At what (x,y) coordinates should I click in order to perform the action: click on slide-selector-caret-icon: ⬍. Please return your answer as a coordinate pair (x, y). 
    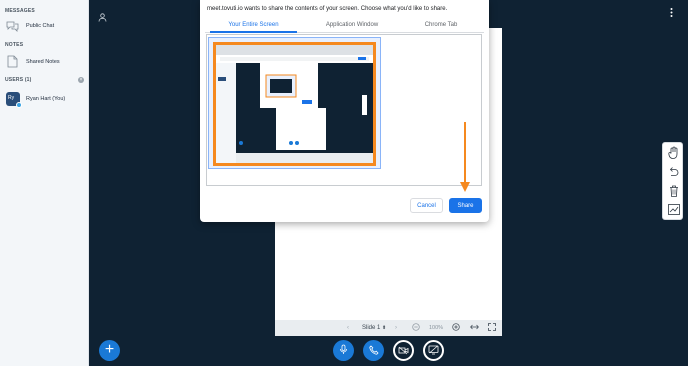
    Looking at the image, I should click on (384, 328).